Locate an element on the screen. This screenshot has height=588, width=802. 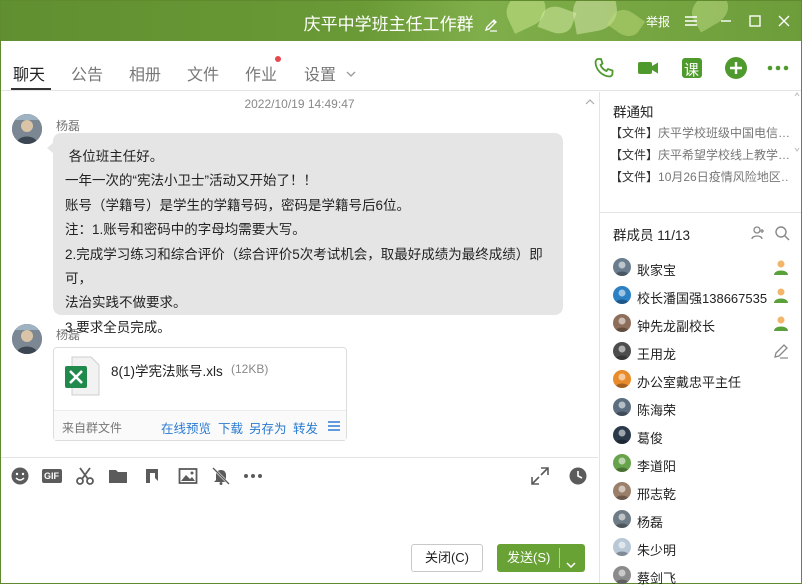
panel-divider is located at coordinates (700, 212).